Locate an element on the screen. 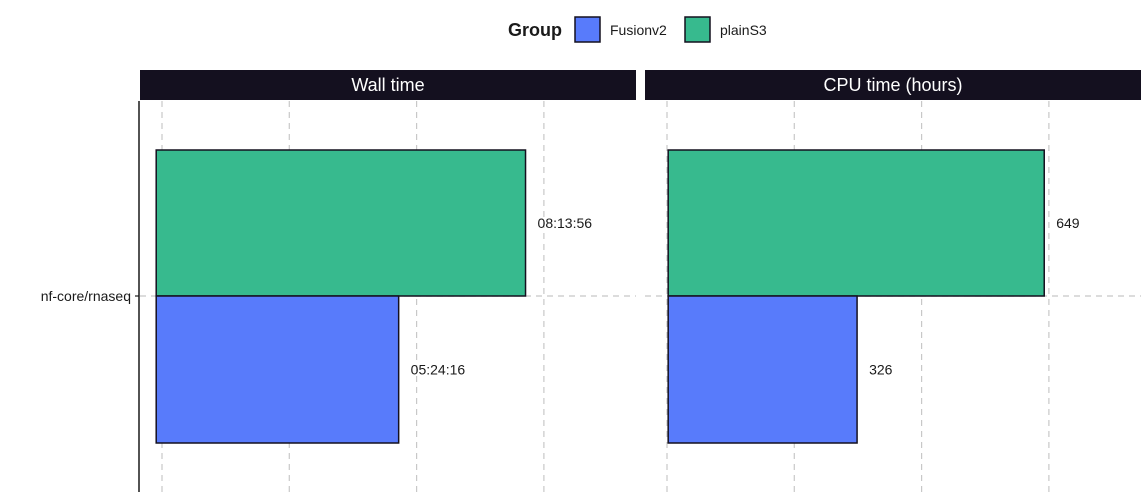 Image resolution: width=1147 pixels, height=502 pixels. facet-title-wall-time: Wall time is located at coordinates (387, 85).